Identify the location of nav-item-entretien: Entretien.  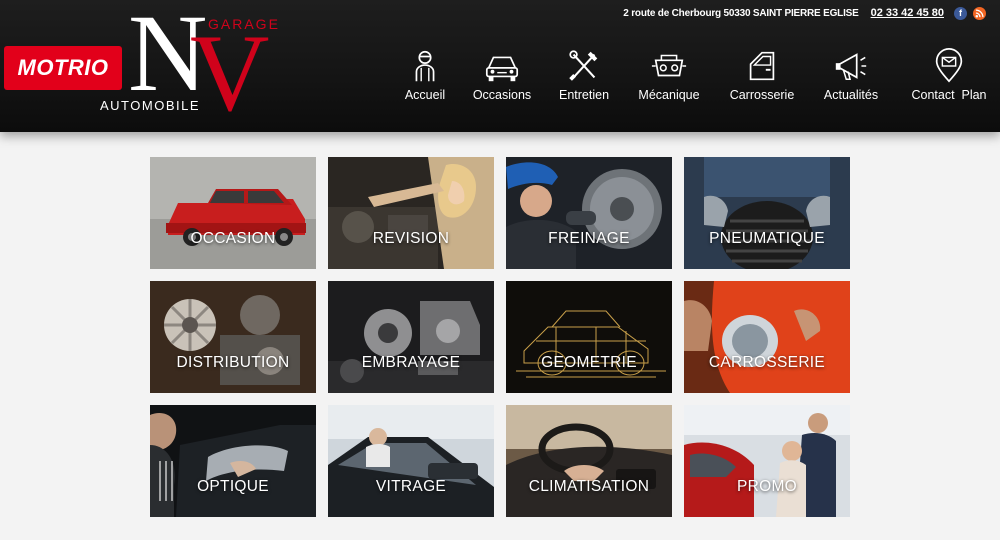
(584, 75).